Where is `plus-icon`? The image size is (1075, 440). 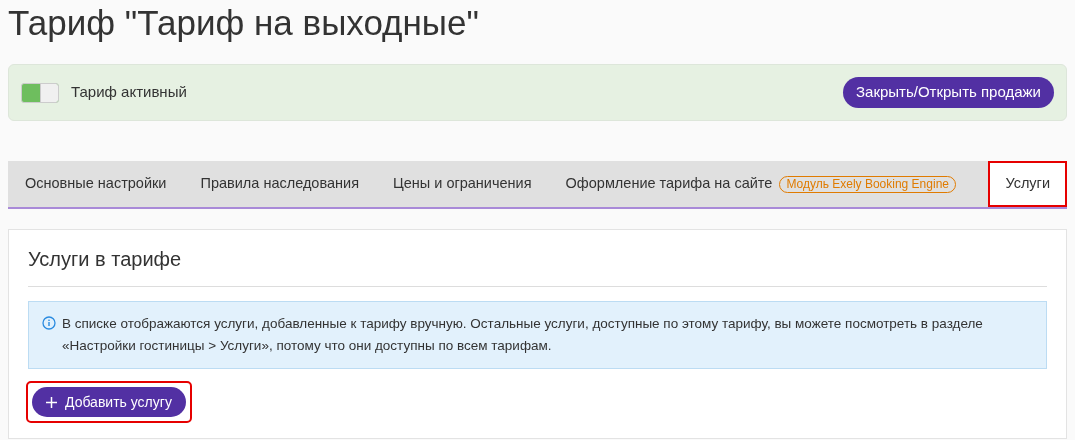
plus-icon is located at coordinates (51, 402).